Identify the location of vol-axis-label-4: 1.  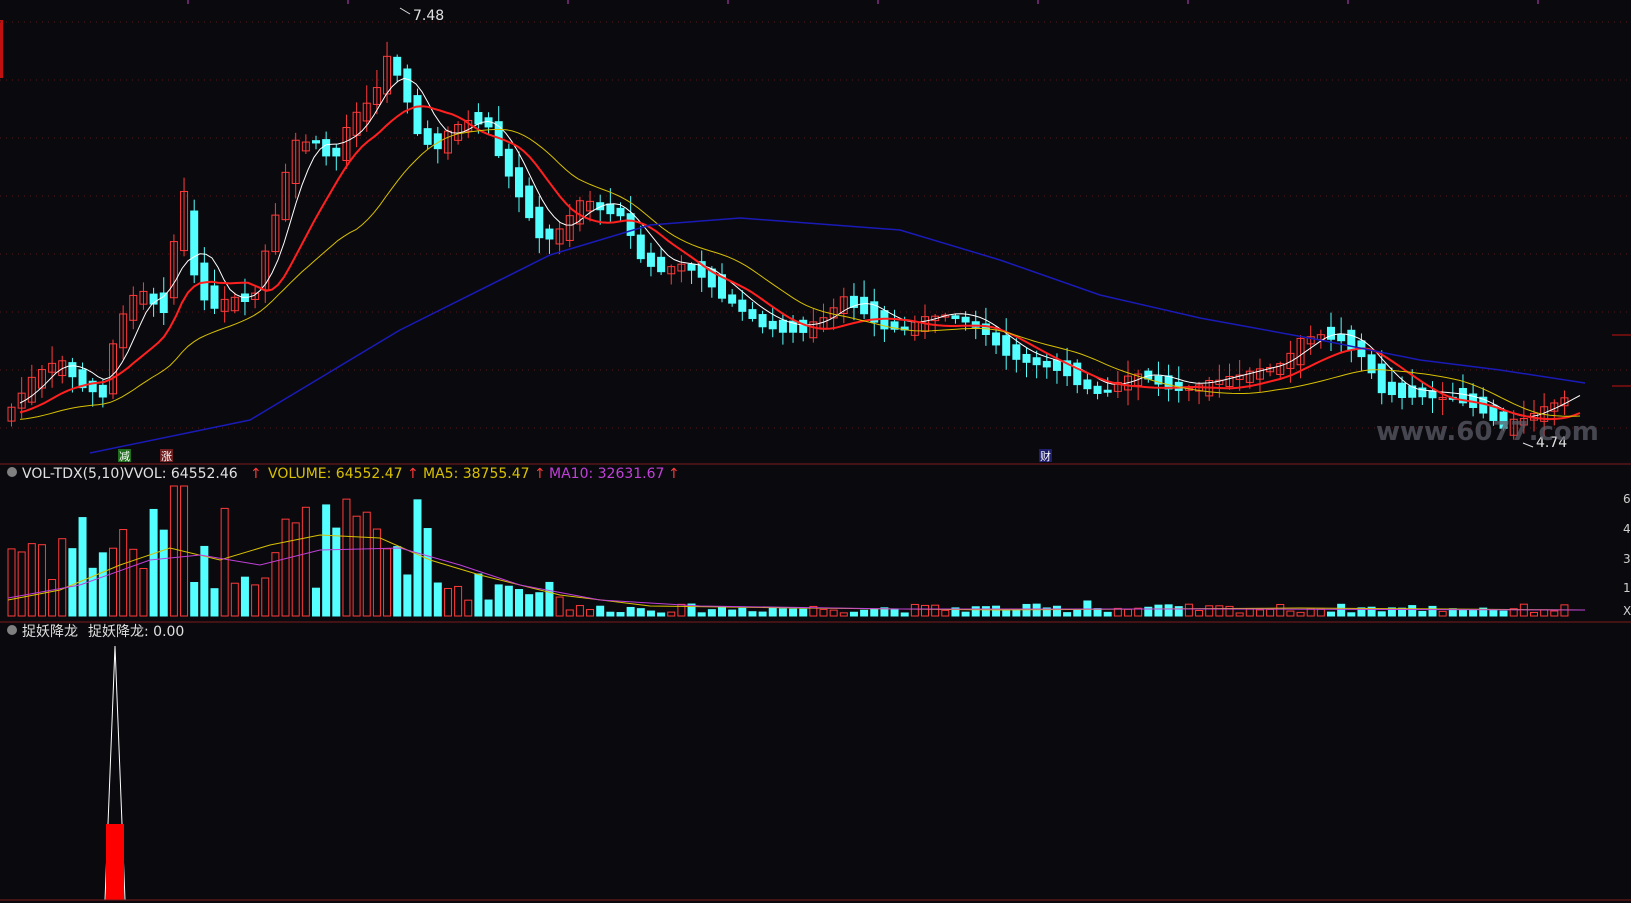
(1627, 588).